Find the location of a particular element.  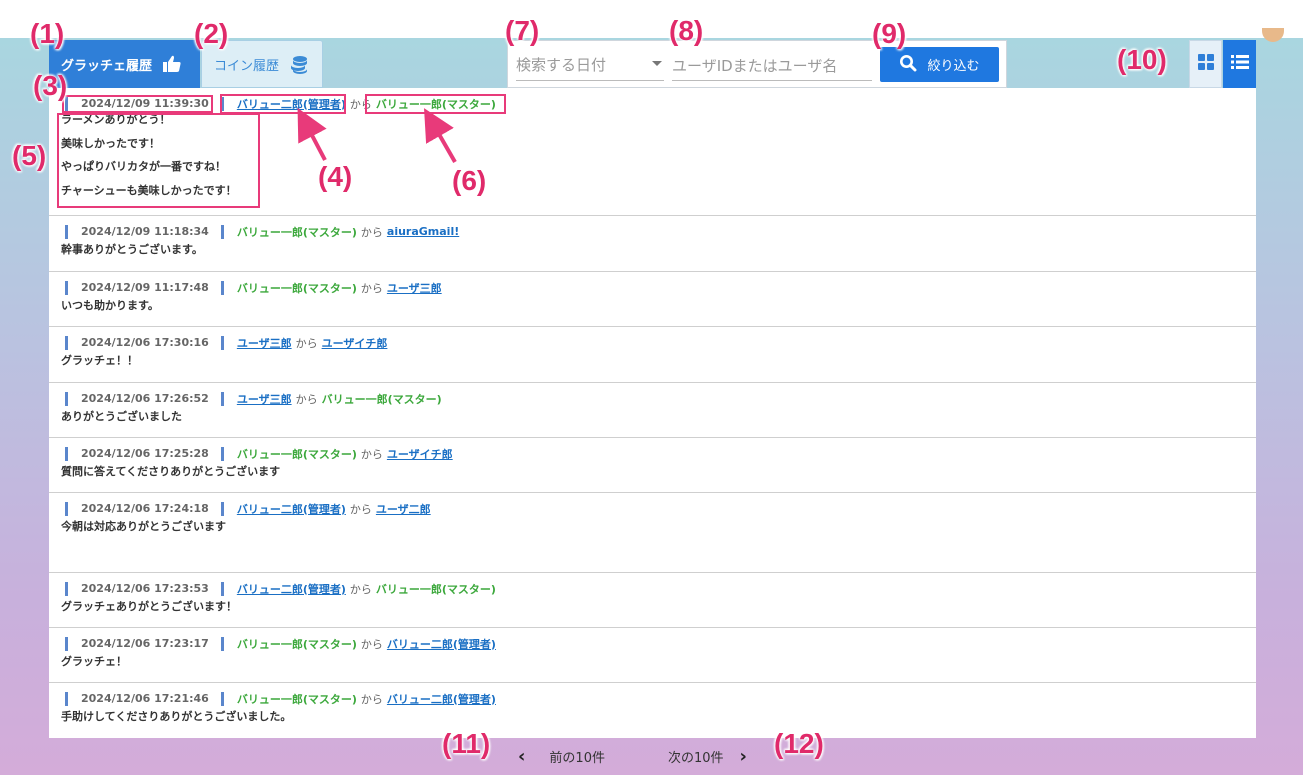

message-line: ありがとうございました is located at coordinates (121, 416).